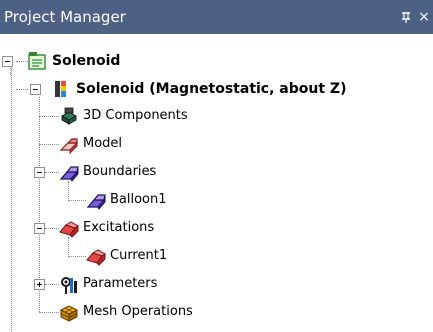 Image resolution: width=433 pixels, height=332 pixels. I want to click on tree-node-3d-components: 3D Components, so click(135, 116).